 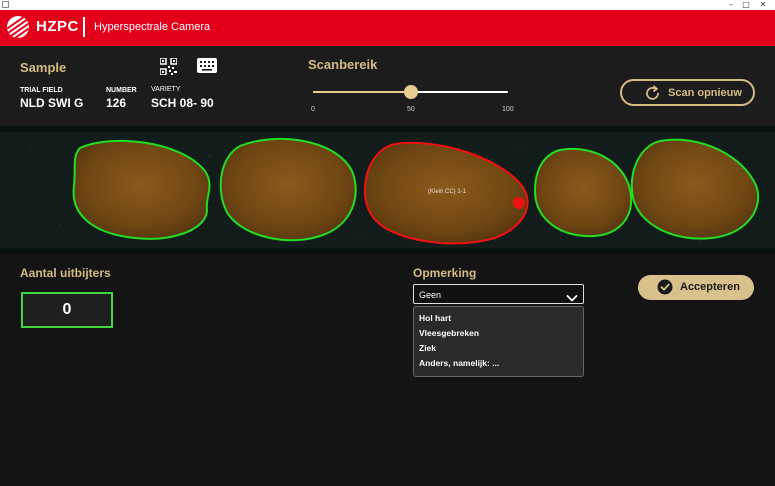 What do you see at coordinates (508, 109) in the screenshot?
I see `scan-range-max-label: 100` at bounding box center [508, 109].